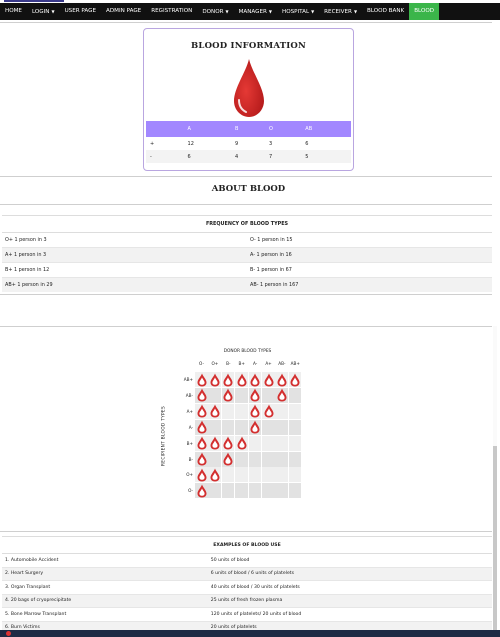  Describe the element at coordinates (270, 143) in the screenshot. I see `info-cell: 3` at that location.